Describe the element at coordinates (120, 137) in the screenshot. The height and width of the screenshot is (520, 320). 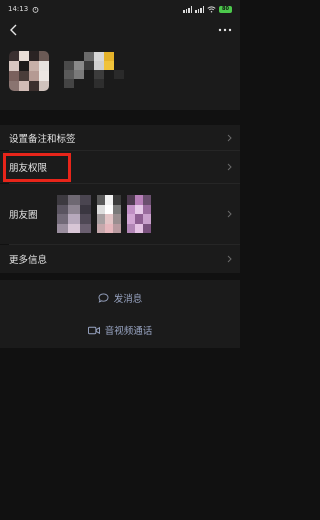
I see `remark-and-tags-row: 设置备注和标签` at that location.